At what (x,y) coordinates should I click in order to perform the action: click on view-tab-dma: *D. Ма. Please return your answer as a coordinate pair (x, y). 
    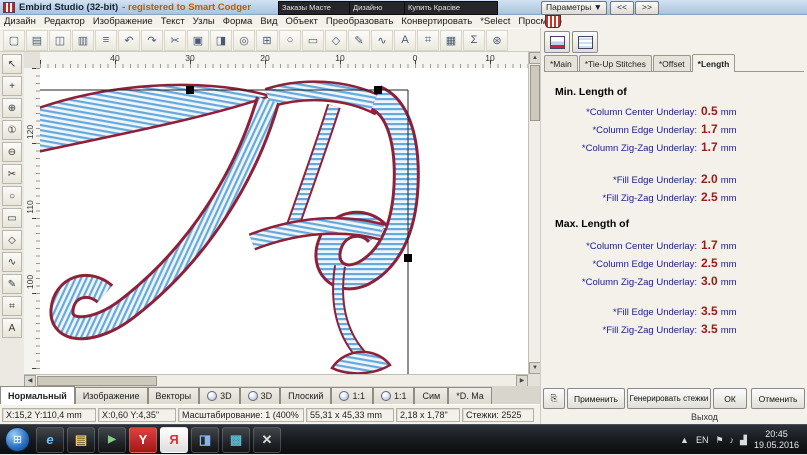
    Looking at the image, I should click on (470, 395).